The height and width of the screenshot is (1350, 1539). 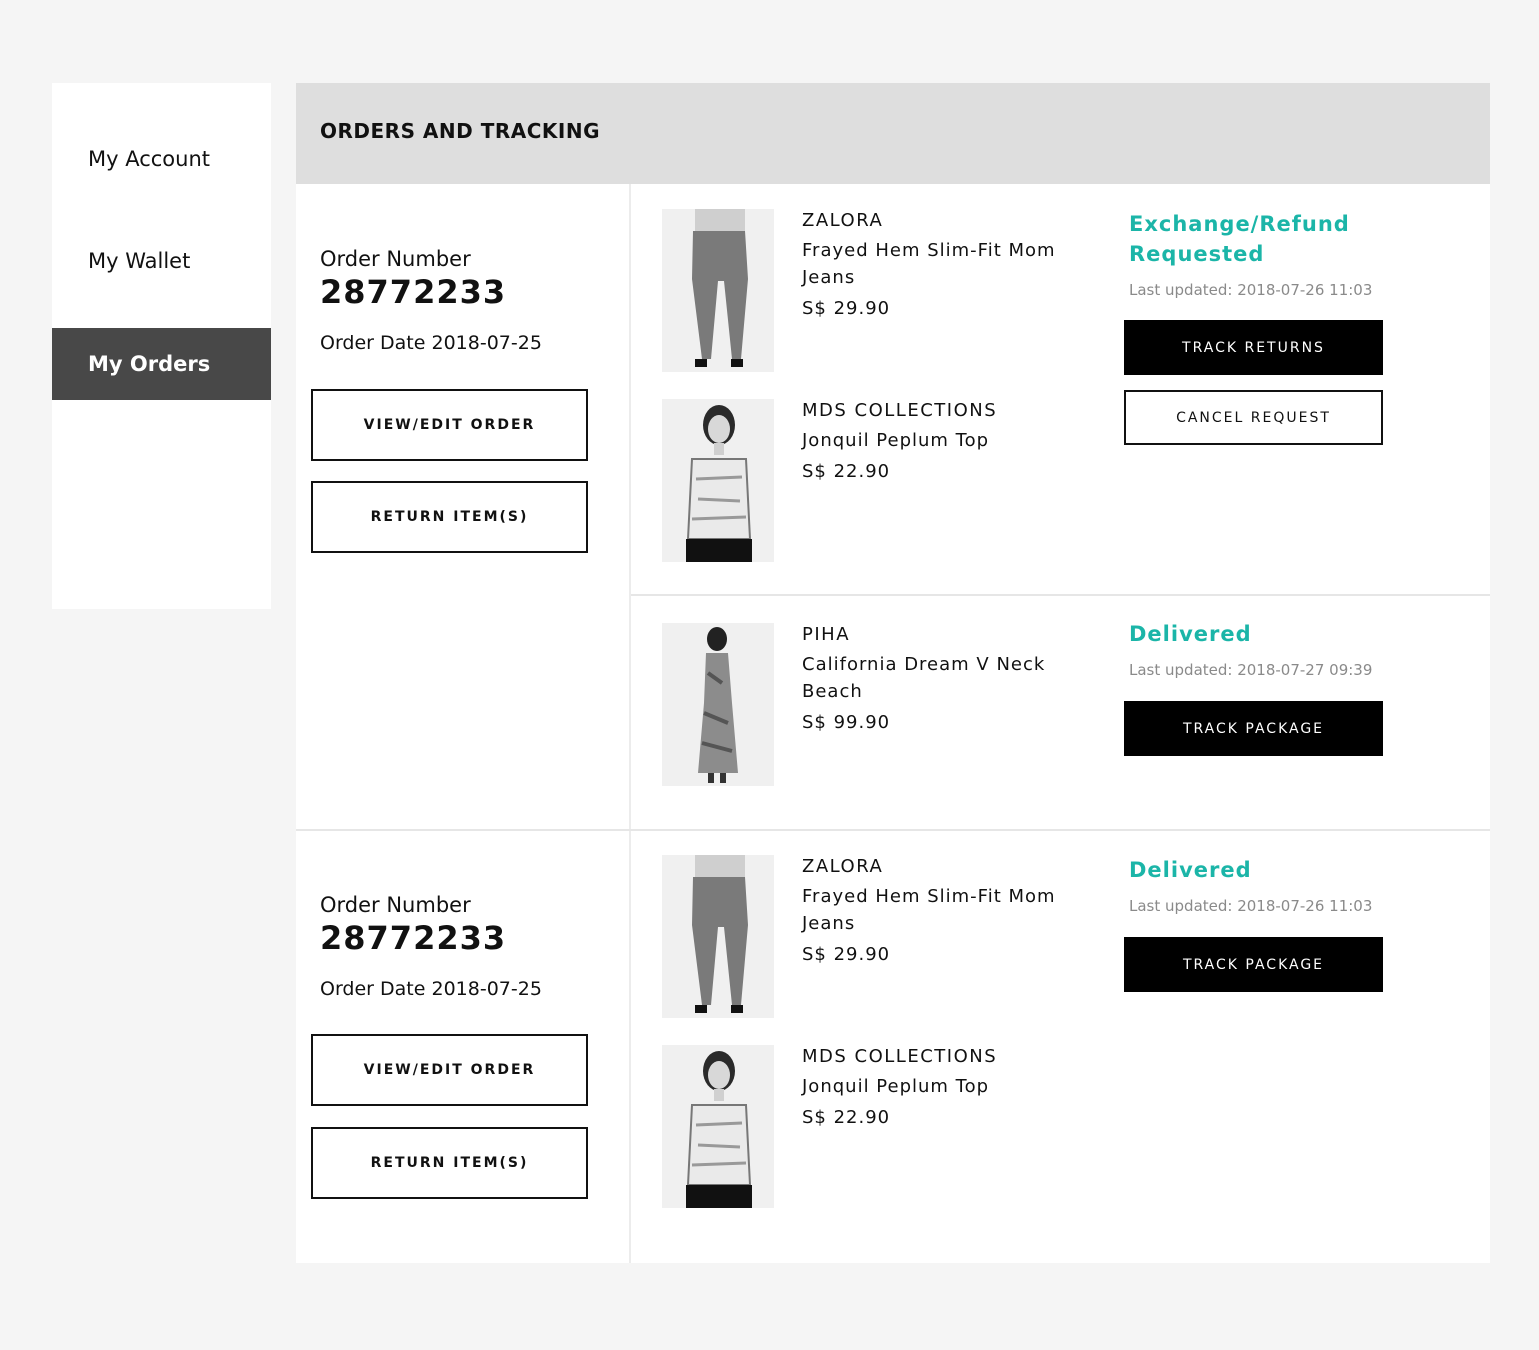 What do you see at coordinates (460, 131) in the screenshot?
I see `page-title: ORDERS AND TRACKING` at bounding box center [460, 131].